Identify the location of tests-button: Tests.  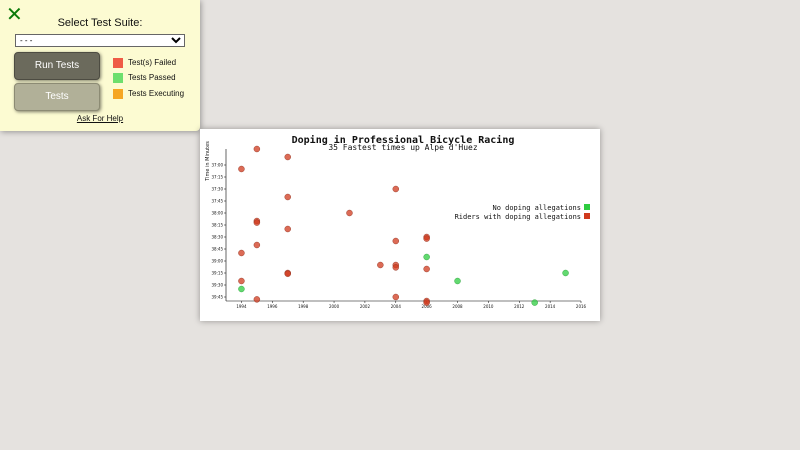
(57, 97).